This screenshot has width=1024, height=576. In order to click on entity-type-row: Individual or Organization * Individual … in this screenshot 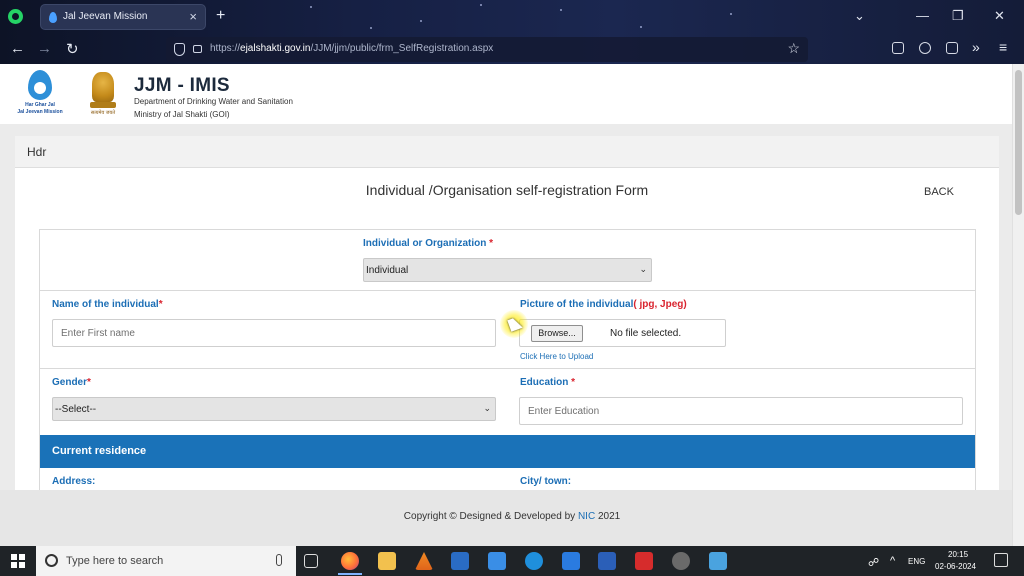, I will do `click(507, 260)`.